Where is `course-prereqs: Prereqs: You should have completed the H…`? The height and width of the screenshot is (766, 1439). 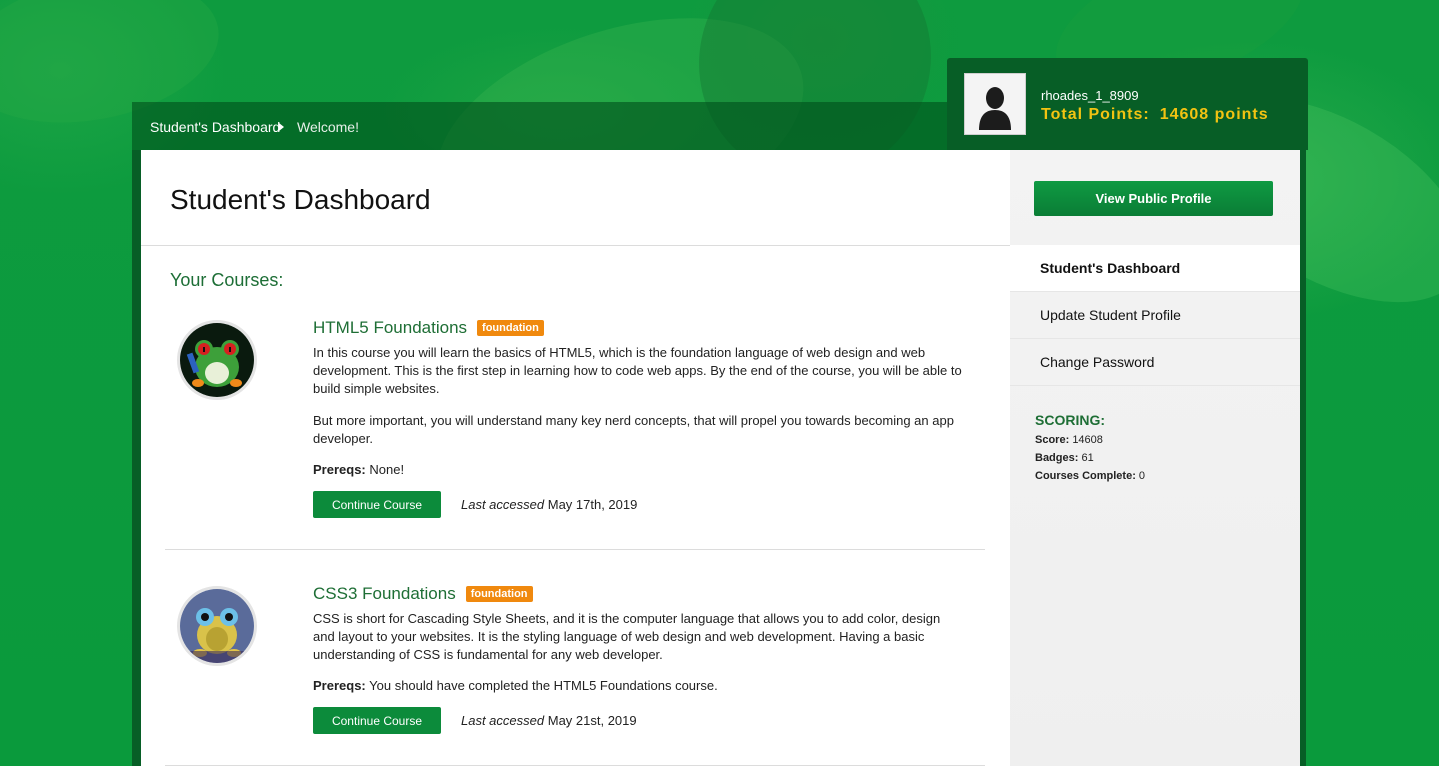 course-prereqs: Prereqs: You should have completed the H… is located at coordinates (638, 685).